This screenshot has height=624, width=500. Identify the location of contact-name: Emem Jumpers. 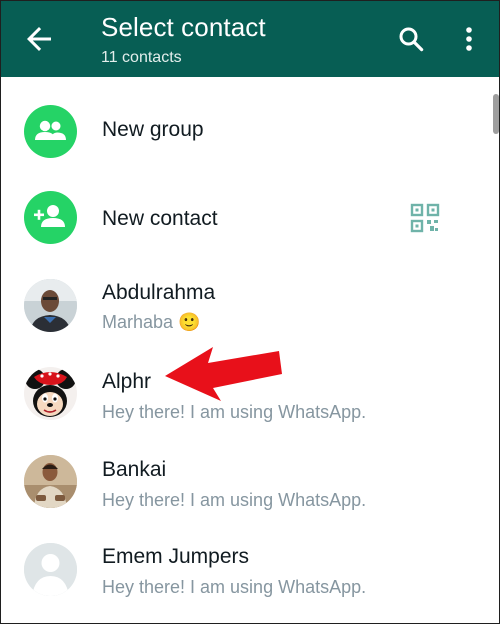
(176, 556).